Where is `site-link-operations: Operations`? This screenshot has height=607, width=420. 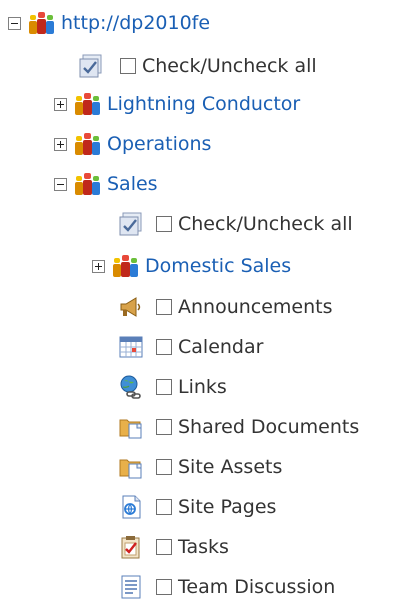
site-link-operations: Operations is located at coordinates (159, 144).